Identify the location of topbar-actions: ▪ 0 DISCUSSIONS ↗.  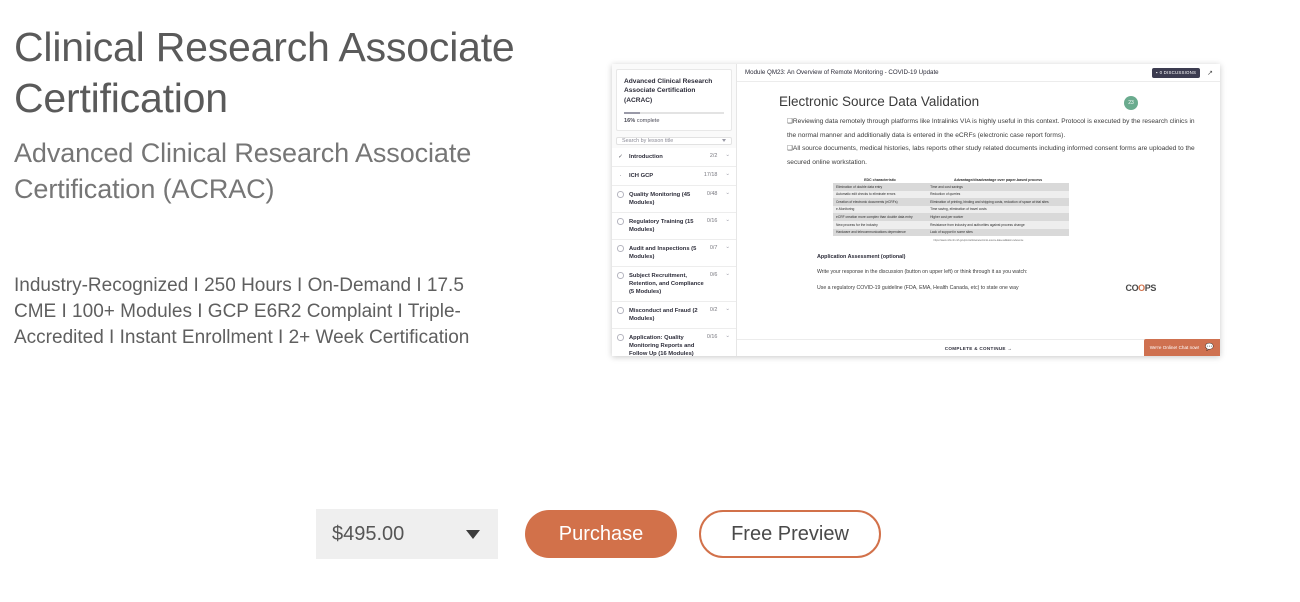
(1182, 72).